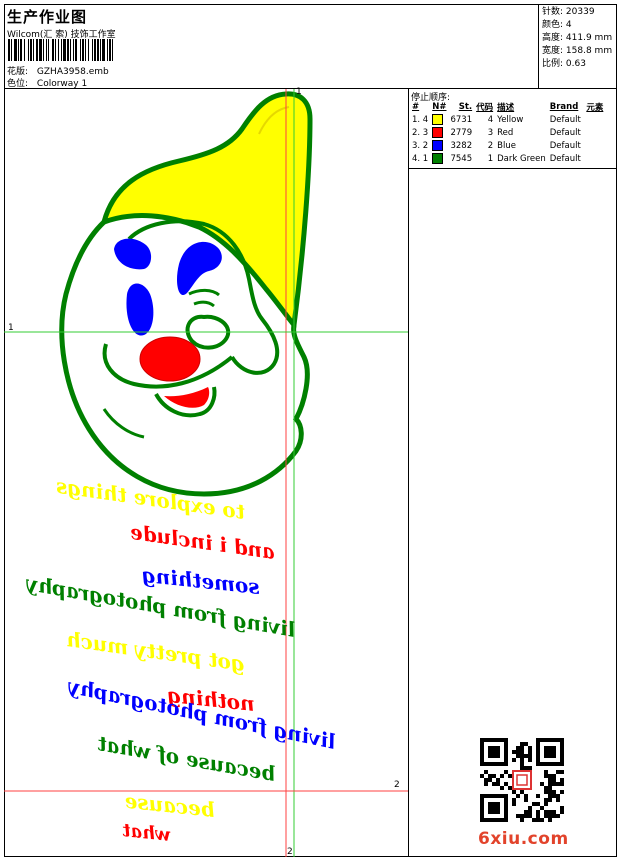 This screenshot has width=620, height=860. Describe the element at coordinates (439, 107) in the screenshot. I see `column-header: N#` at that location.